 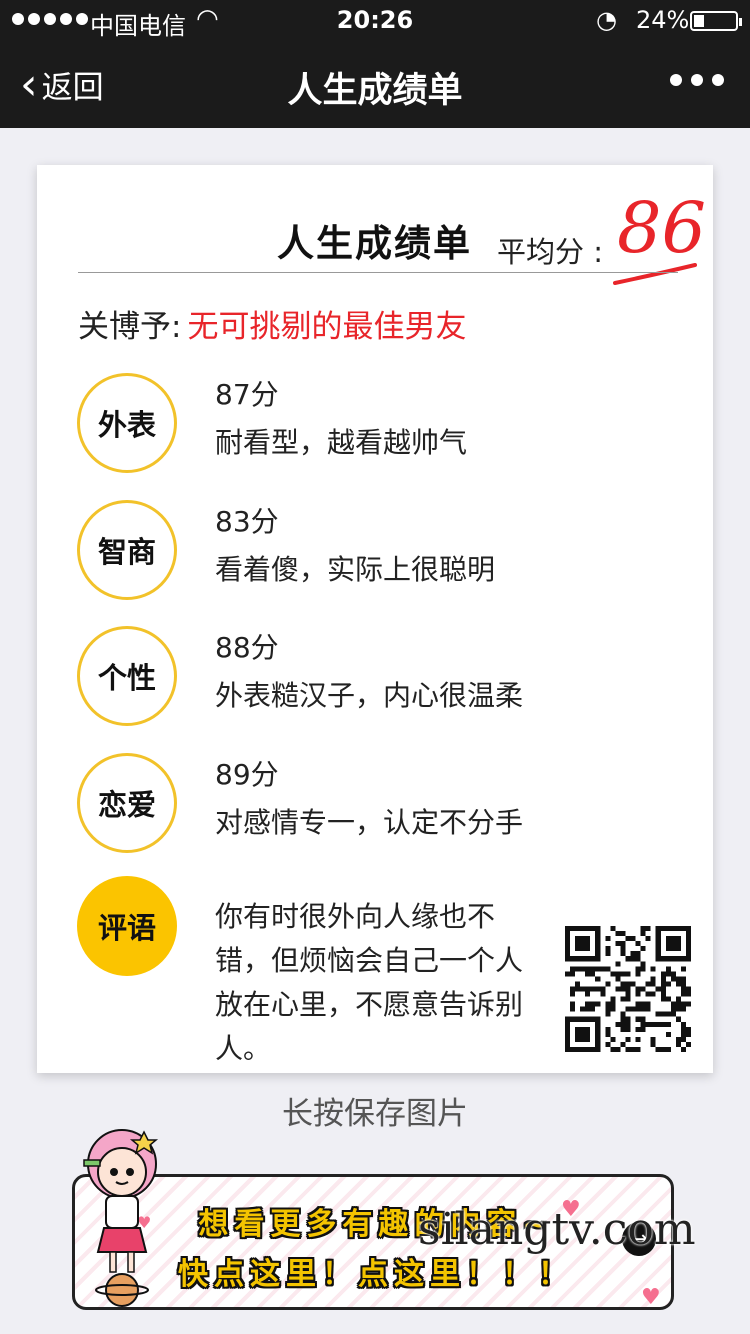 I want to click on category-score: 83分, so click(x=247, y=521).